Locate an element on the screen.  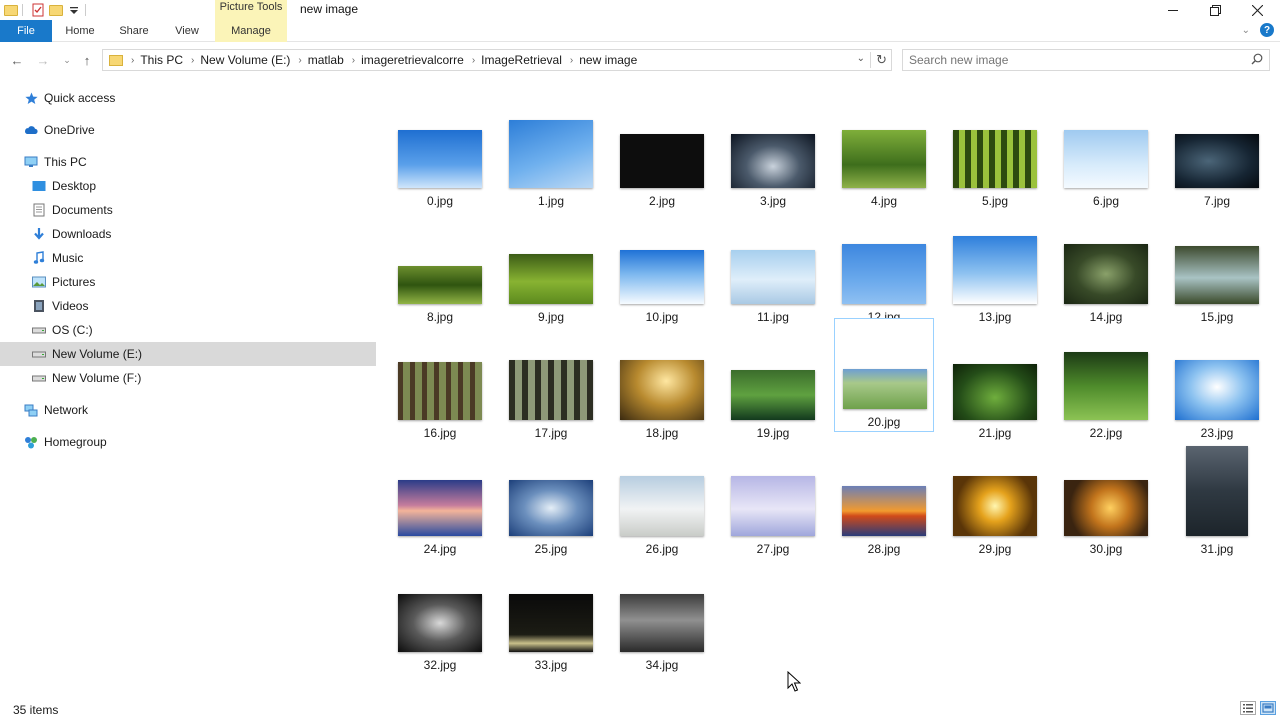
large-icons-view-icon is located at coordinates (1268, 708).